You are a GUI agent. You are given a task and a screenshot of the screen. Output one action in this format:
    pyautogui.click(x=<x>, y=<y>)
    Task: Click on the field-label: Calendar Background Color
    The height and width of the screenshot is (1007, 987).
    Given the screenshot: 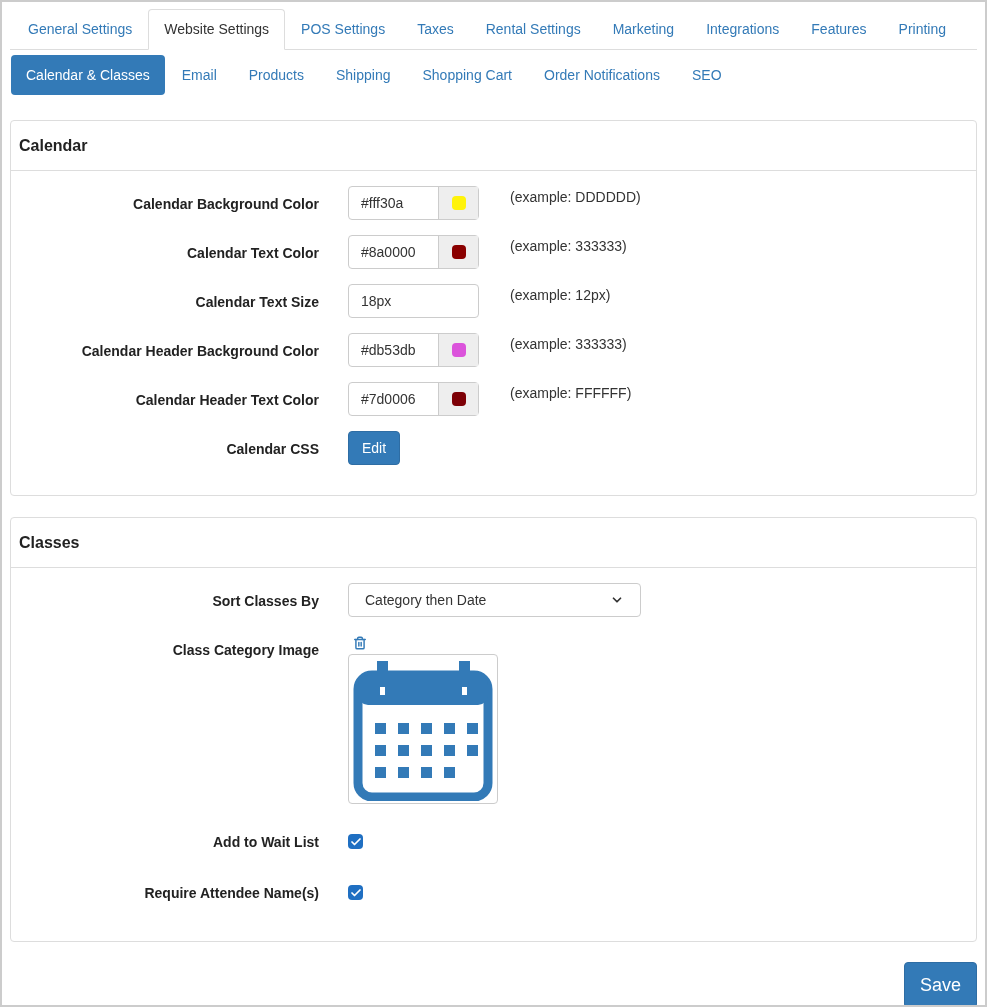 What is the action you would take?
    pyautogui.click(x=226, y=204)
    